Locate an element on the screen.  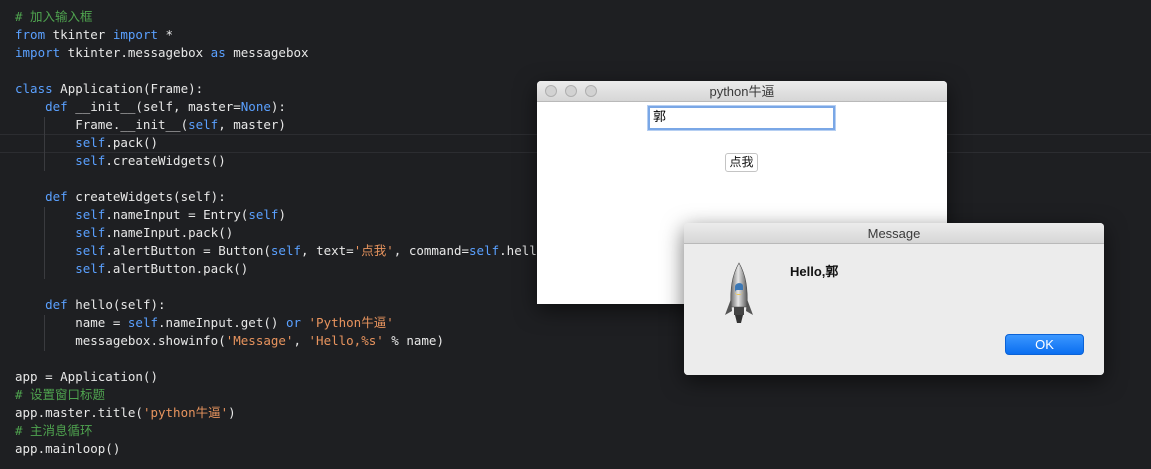
message-dialog-titlebar: Message is located at coordinates (894, 233).